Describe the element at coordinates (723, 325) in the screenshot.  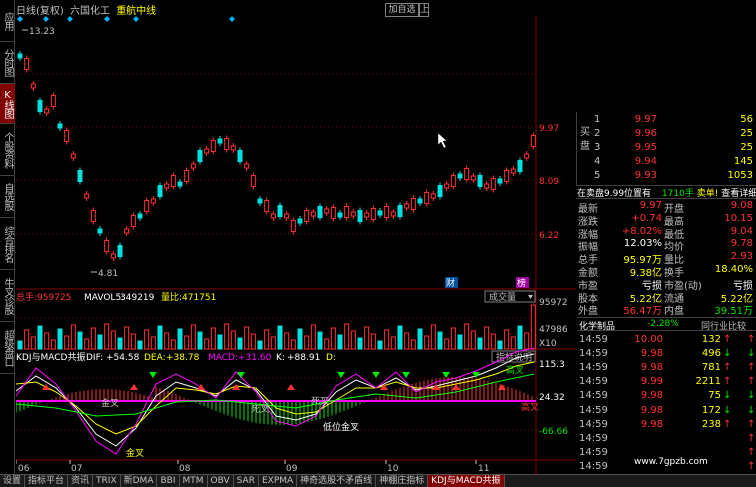
I see `industry-compare-button: 同行业比较` at that location.